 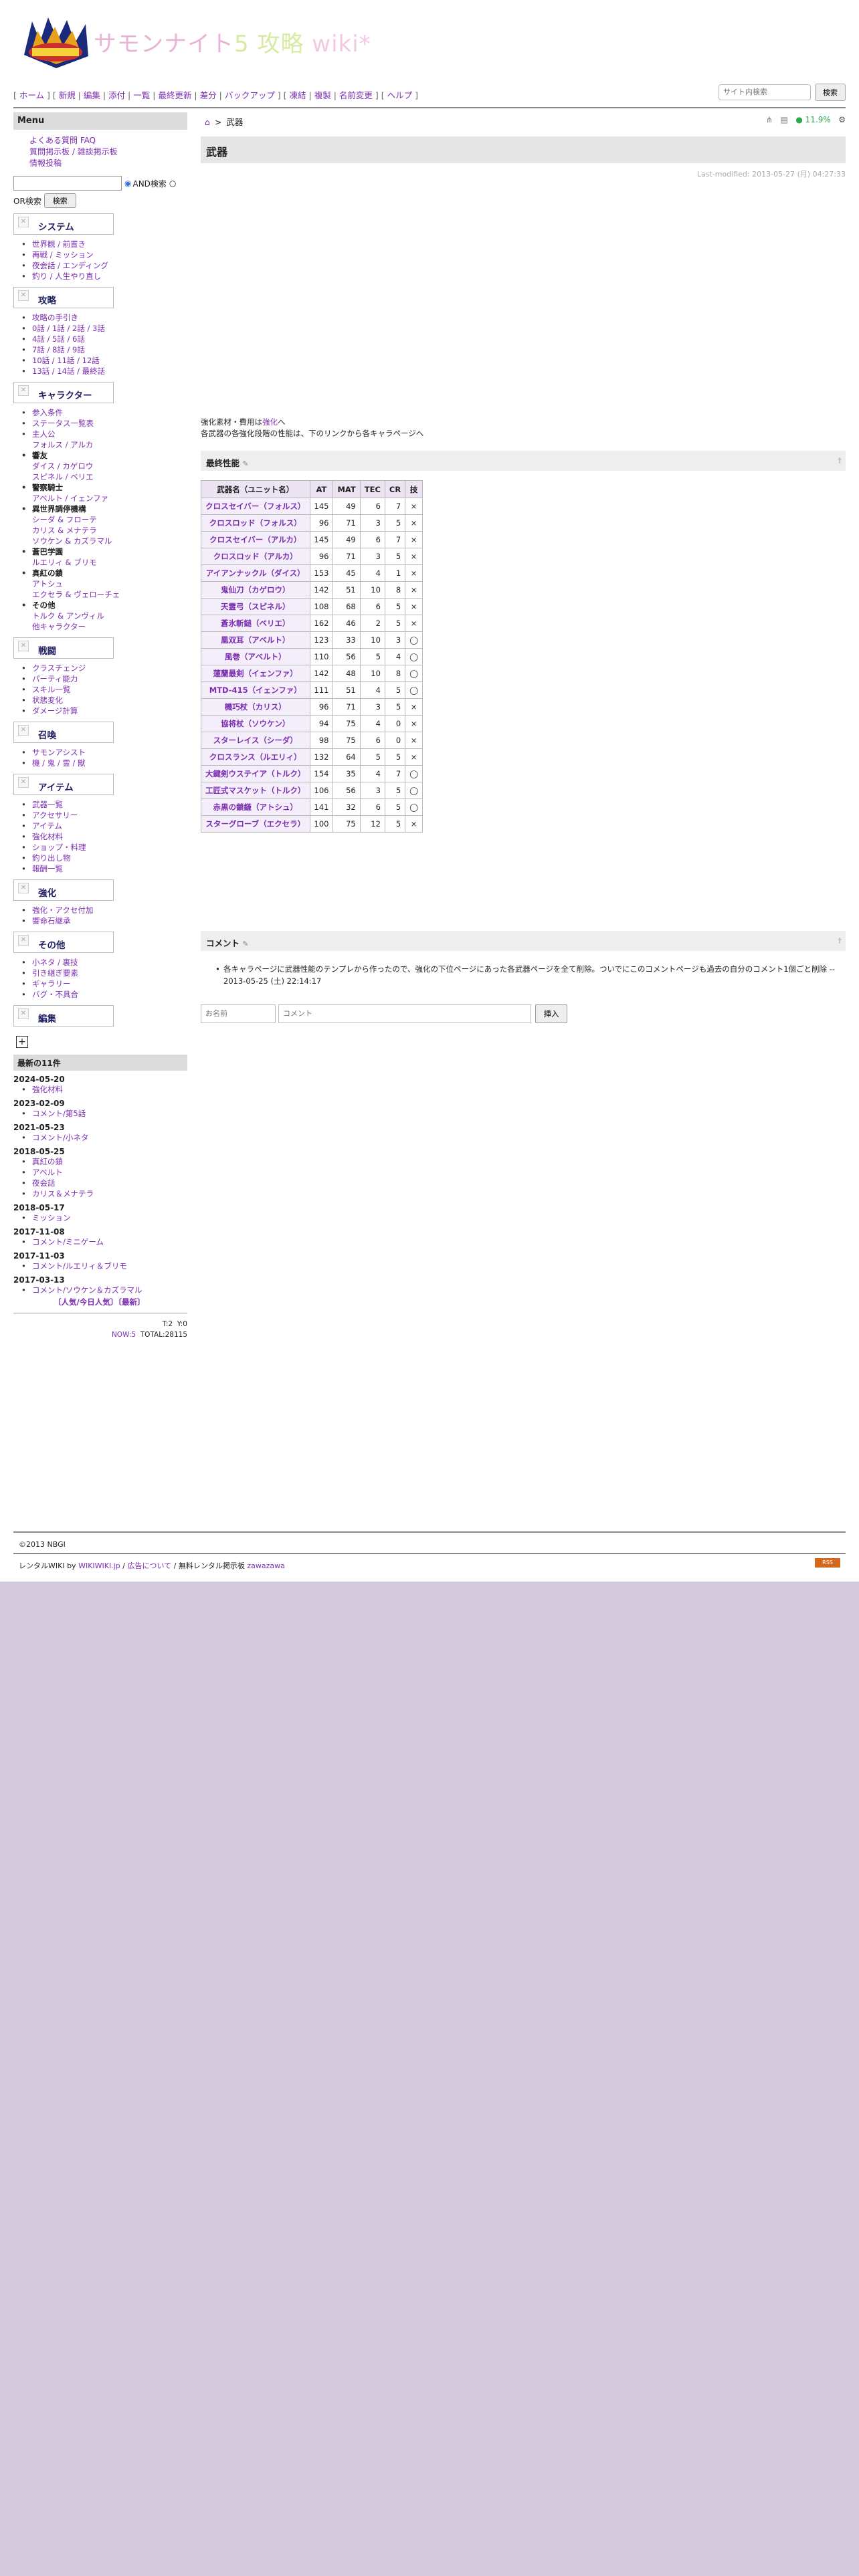 What do you see at coordinates (104, 434) in the screenshot?
I see `menu-item: 主人公` at bounding box center [104, 434].